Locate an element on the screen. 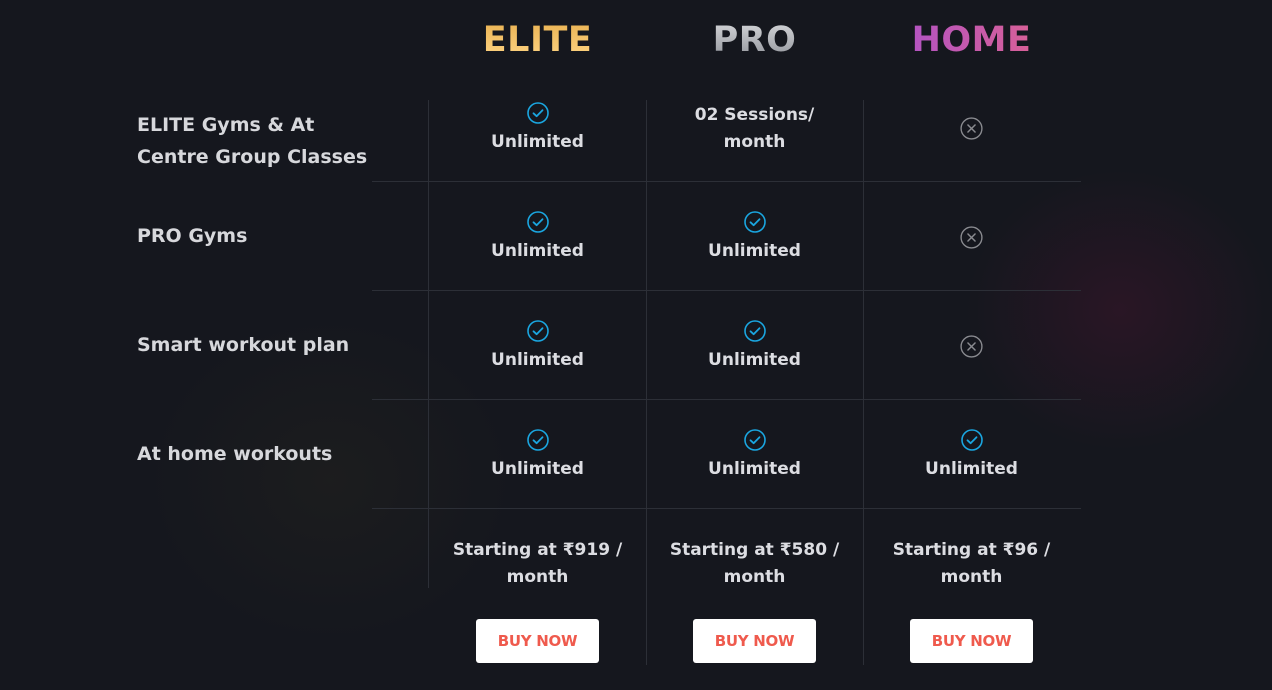 This screenshot has width=1272, height=690. buy-now-button-pro: BUY NOW is located at coordinates (754, 641).